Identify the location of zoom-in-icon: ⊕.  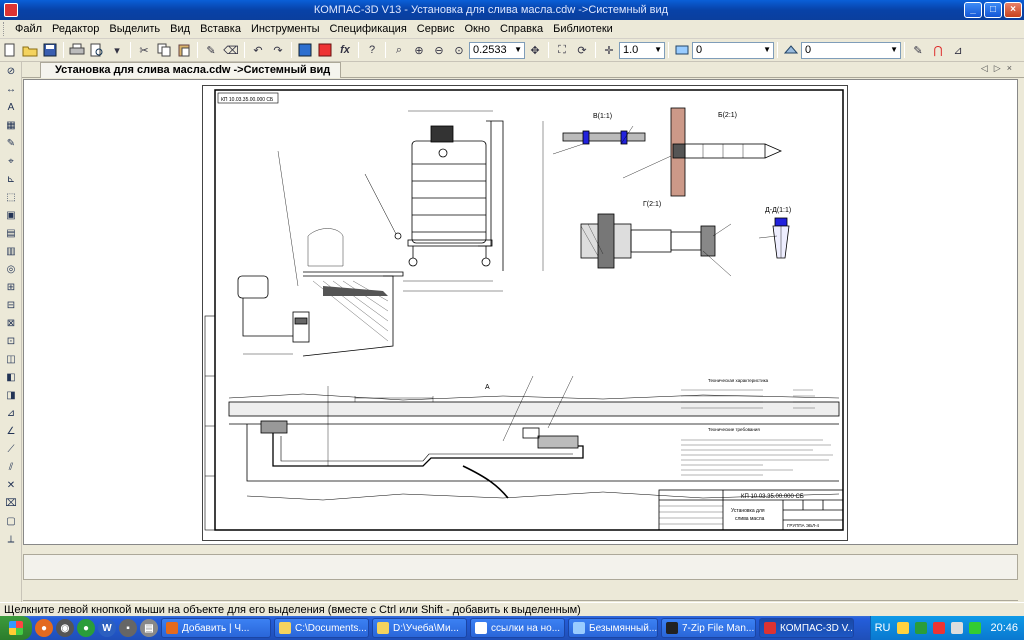
(419, 50).